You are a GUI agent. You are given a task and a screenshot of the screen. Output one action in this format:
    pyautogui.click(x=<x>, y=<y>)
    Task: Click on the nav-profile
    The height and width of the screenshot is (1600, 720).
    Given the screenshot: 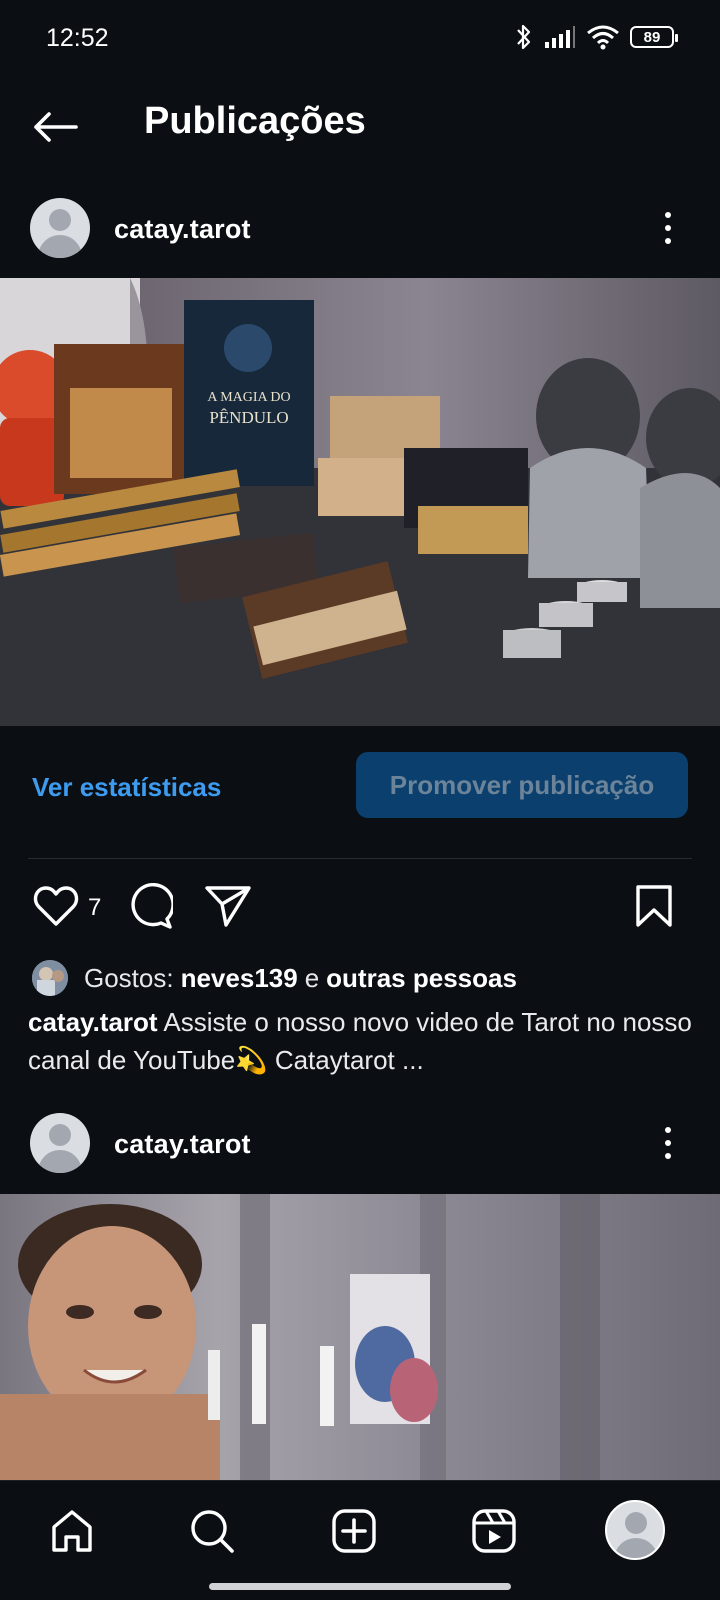 What is the action you would take?
    pyautogui.click(x=635, y=1530)
    